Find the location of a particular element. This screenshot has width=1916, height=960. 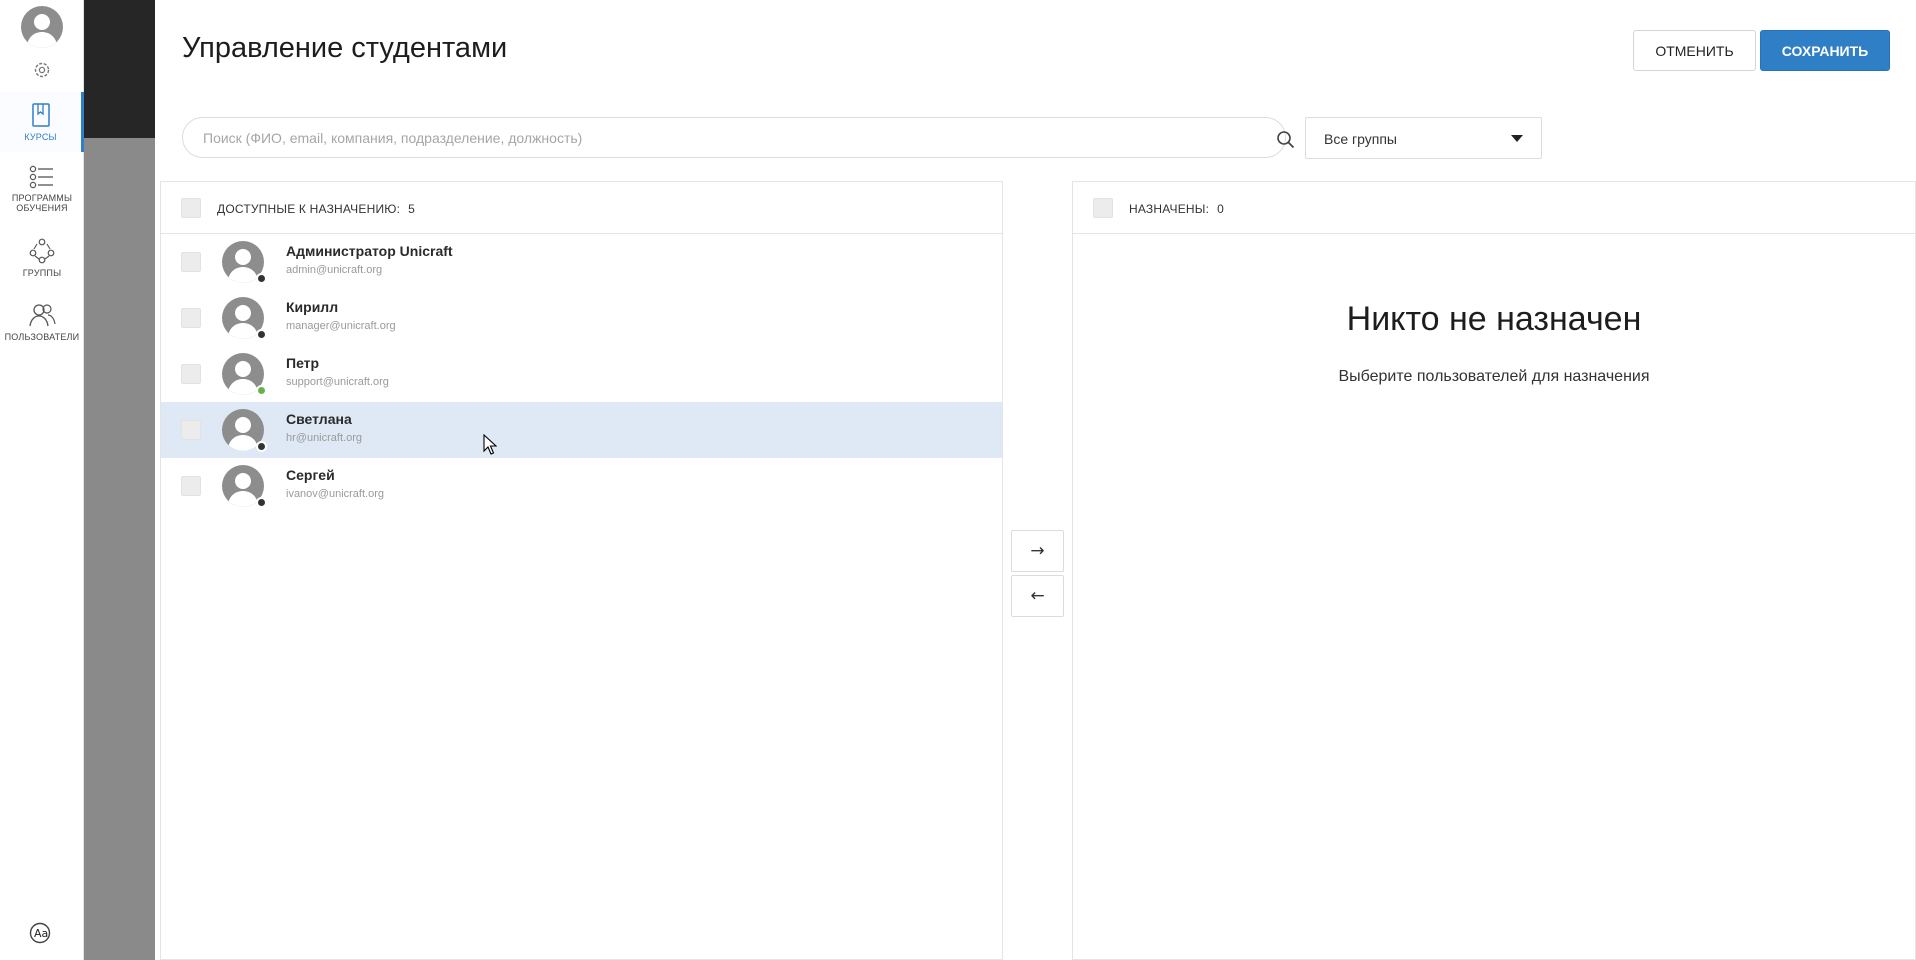

sidebar-item-courses: КУРСЫ is located at coordinates (42, 122).